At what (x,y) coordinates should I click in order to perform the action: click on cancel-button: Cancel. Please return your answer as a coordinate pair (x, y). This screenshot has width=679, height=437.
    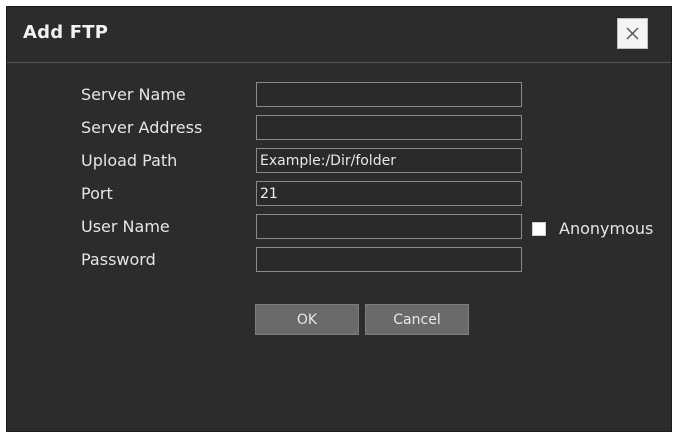
    Looking at the image, I should click on (417, 319).